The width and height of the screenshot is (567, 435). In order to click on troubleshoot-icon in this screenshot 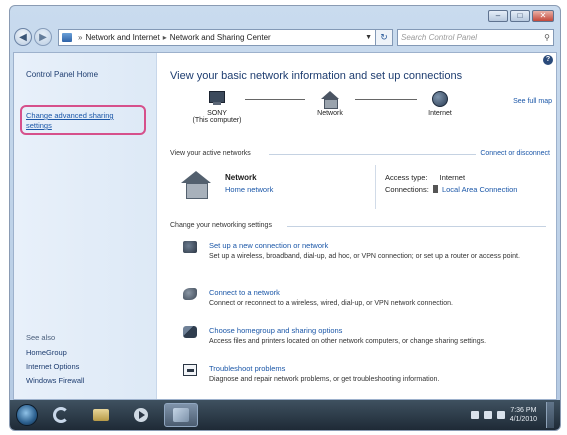, I will do `click(190, 370)`.